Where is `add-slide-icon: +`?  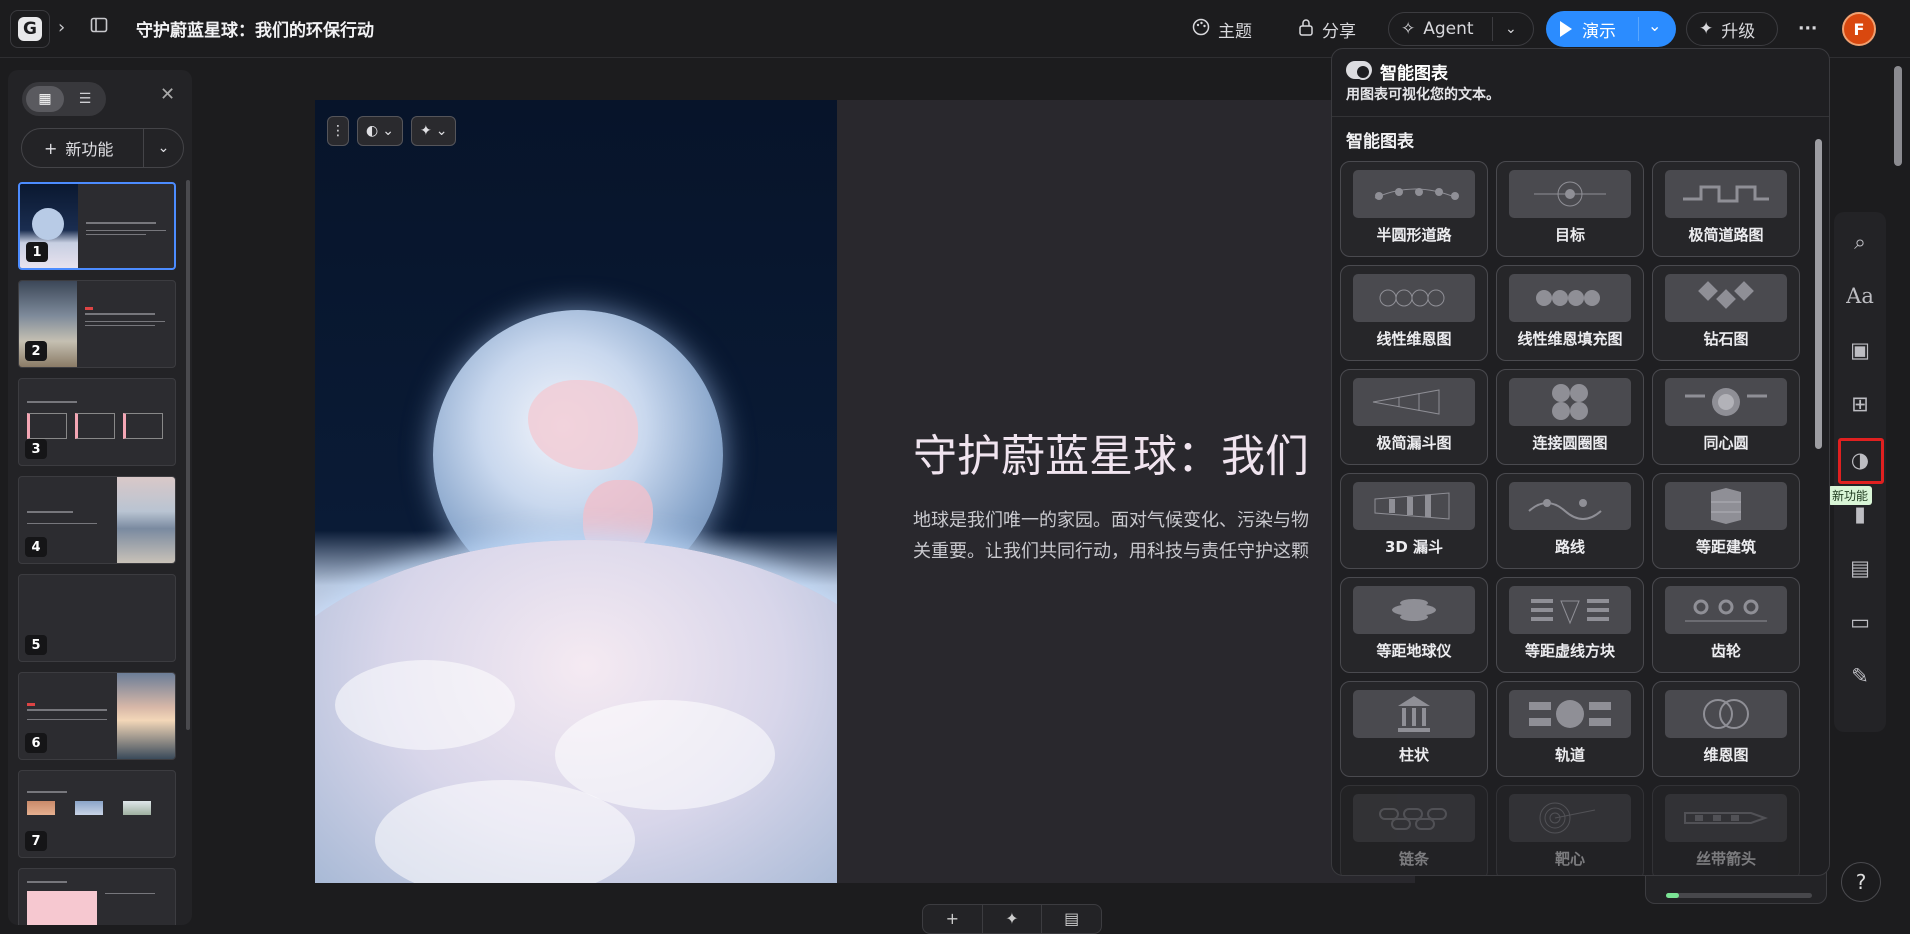 add-slide-icon: + is located at coordinates (953, 919).